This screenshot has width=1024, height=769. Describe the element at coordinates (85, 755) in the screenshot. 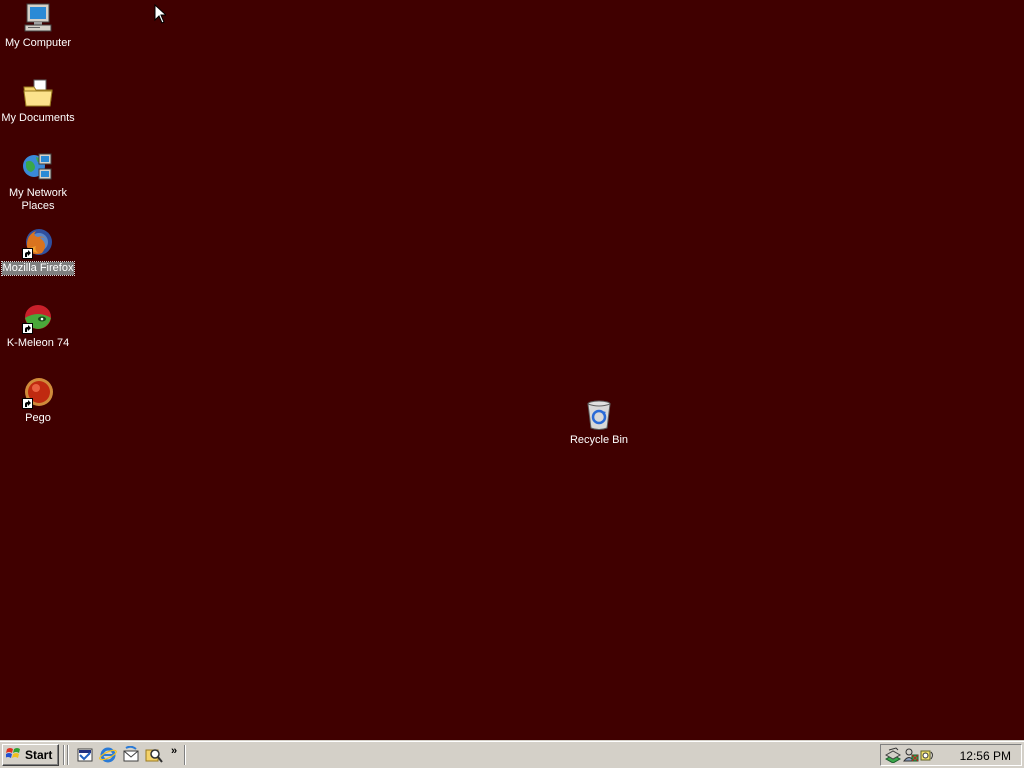

I see `show-desktop-icon` at that location.